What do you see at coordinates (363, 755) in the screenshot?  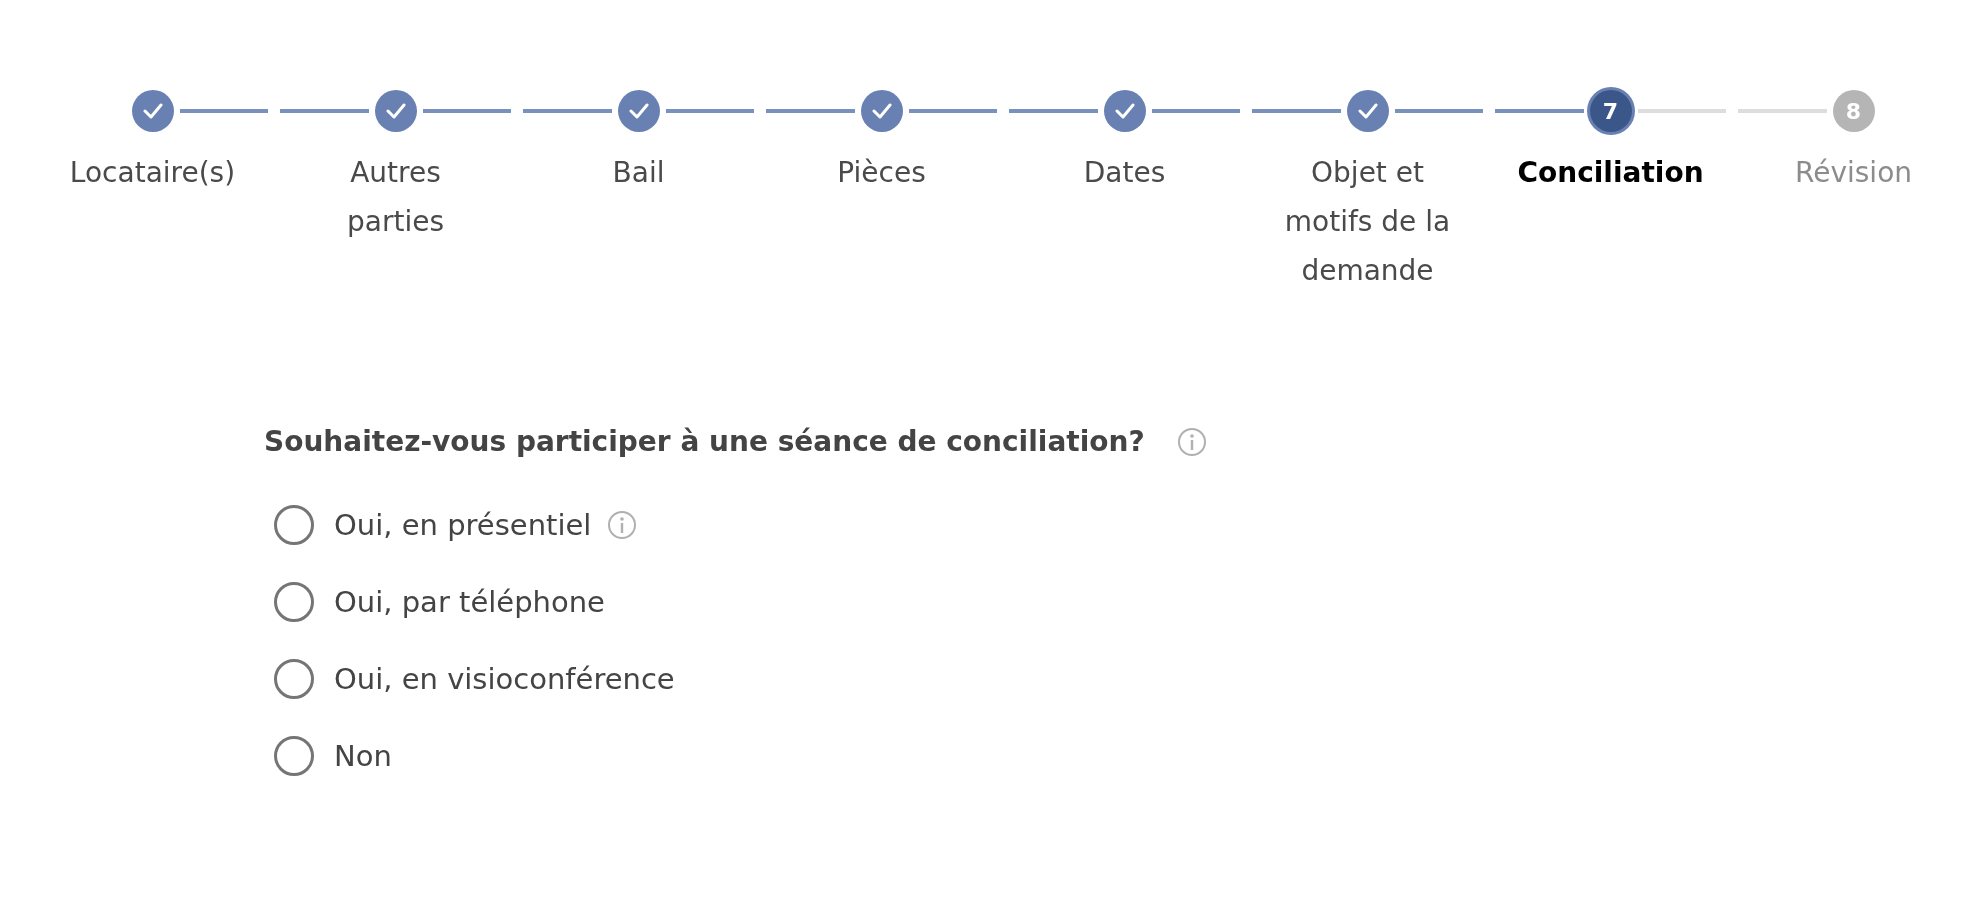 I see `option-label: Non` at bounding box center [363, 755].